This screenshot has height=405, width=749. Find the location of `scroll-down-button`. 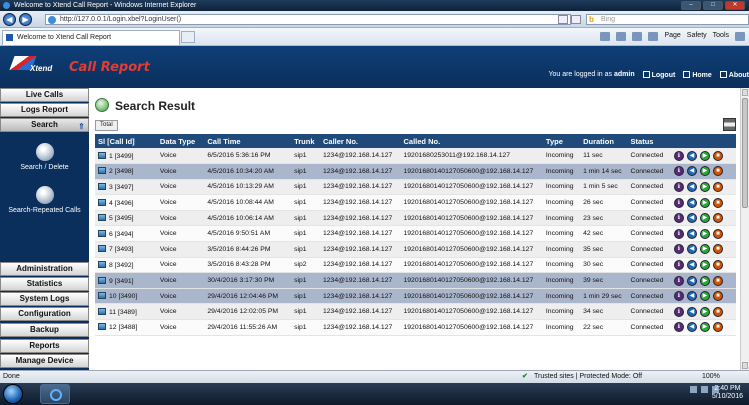

scroll-down-button is located at coordinates (745, 365).